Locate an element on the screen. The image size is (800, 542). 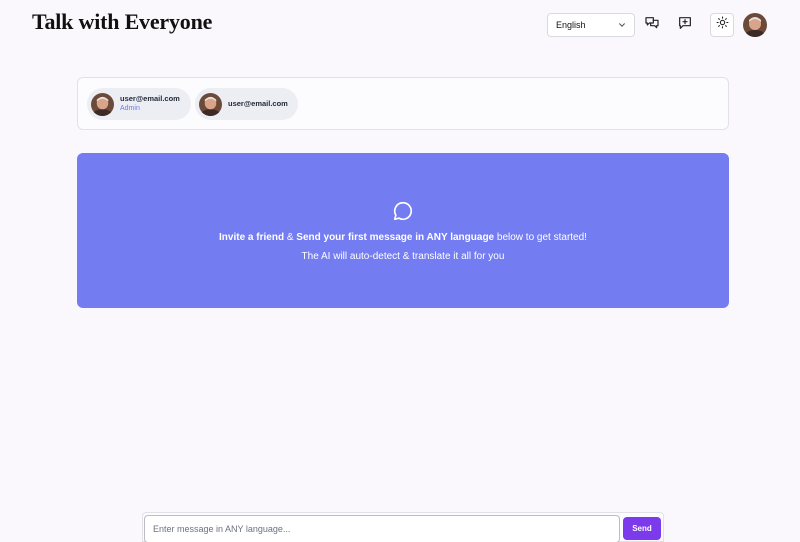
amp-text: & is located at coordinates (290, 237).